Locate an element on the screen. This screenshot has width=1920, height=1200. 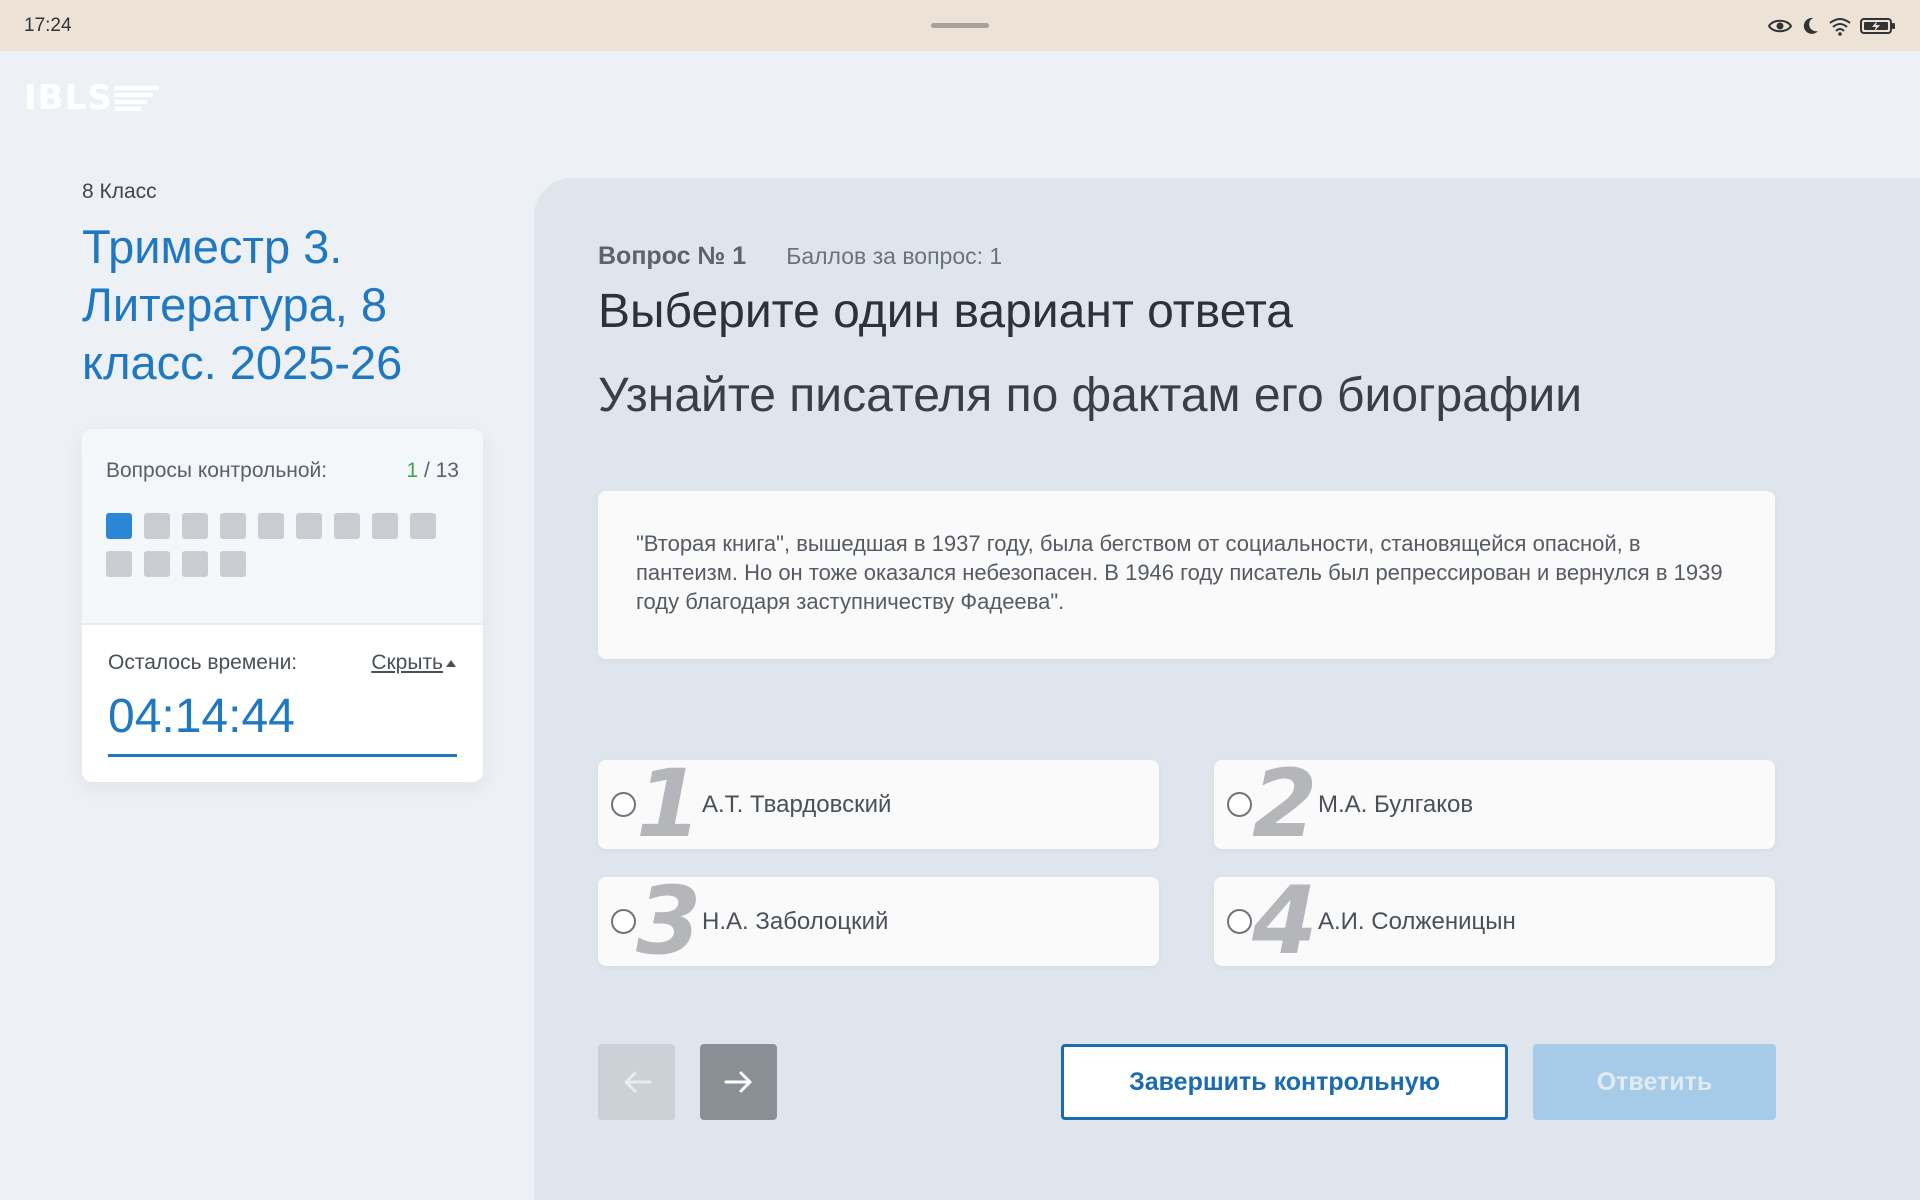
option-number: 3 is located at coordinates (669, 921).